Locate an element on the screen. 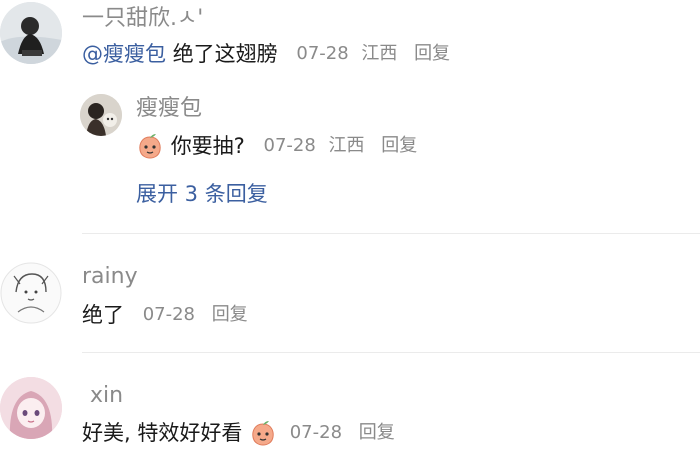  comment-location: 江西 is located at coordinates (379, 53).